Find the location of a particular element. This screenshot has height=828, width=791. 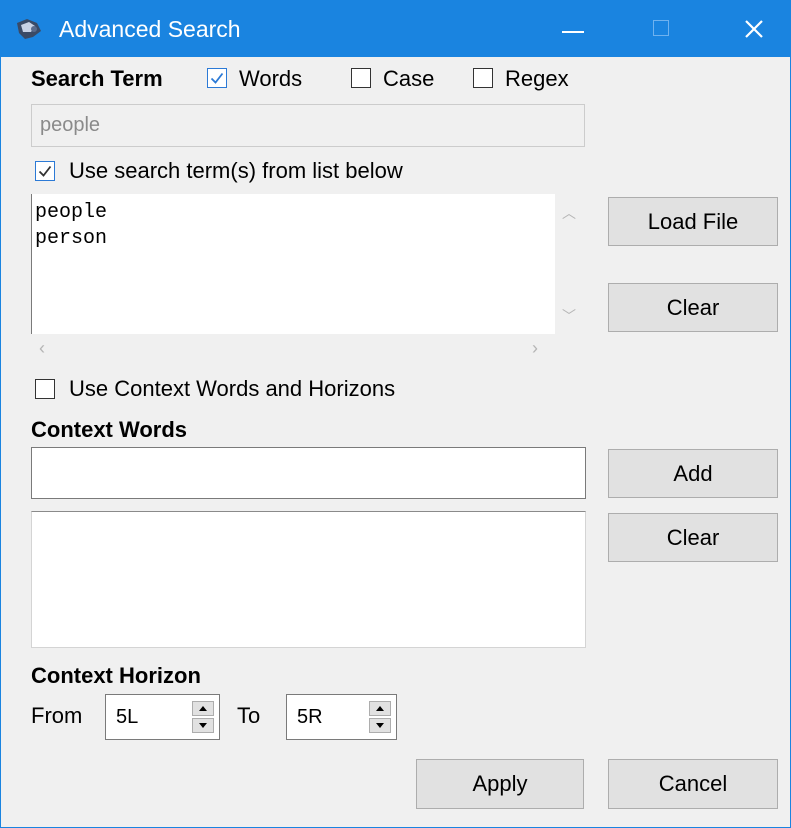

to-decrement-button is located at coordinates (380, 725).